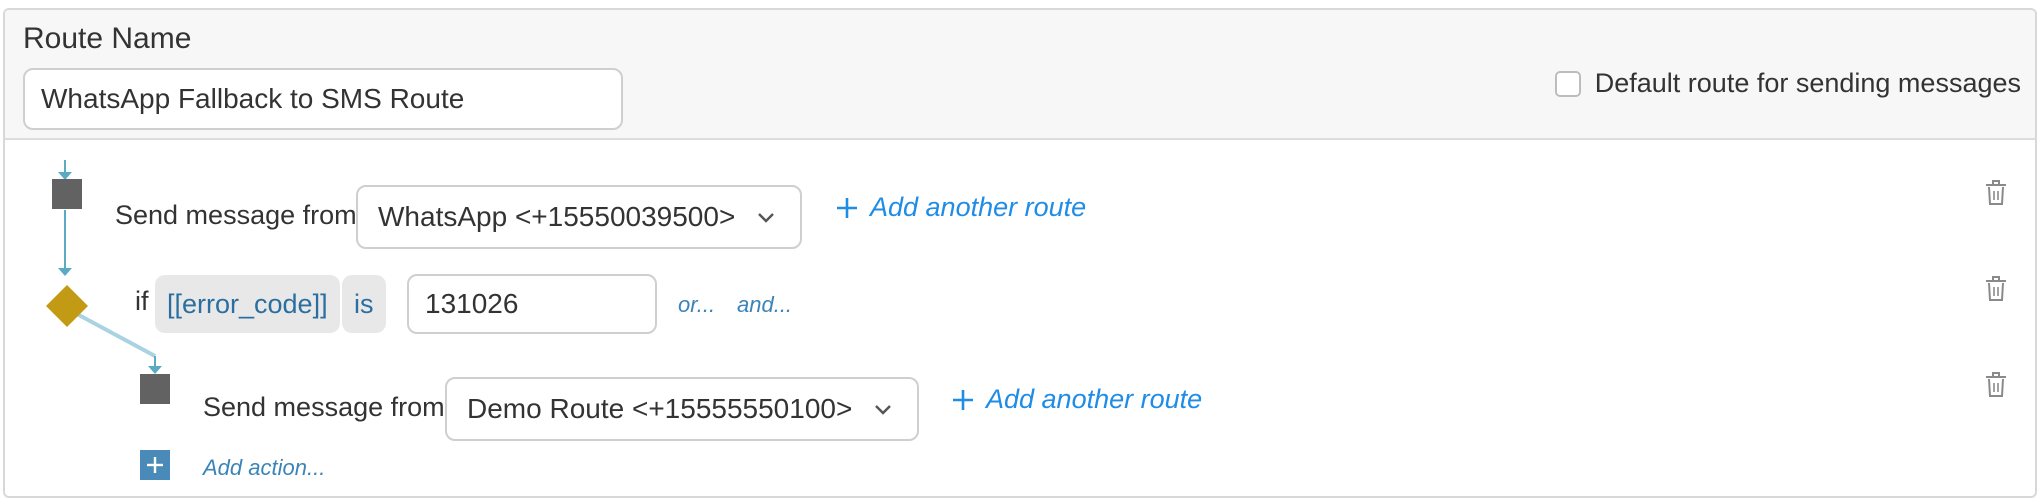 The image size is (2042, 498). What do you see at coordinates (660, 408) in the screenshot?
I see `route-select-value: Demo Route <+15555550100>` at bounding box center [660, 408].